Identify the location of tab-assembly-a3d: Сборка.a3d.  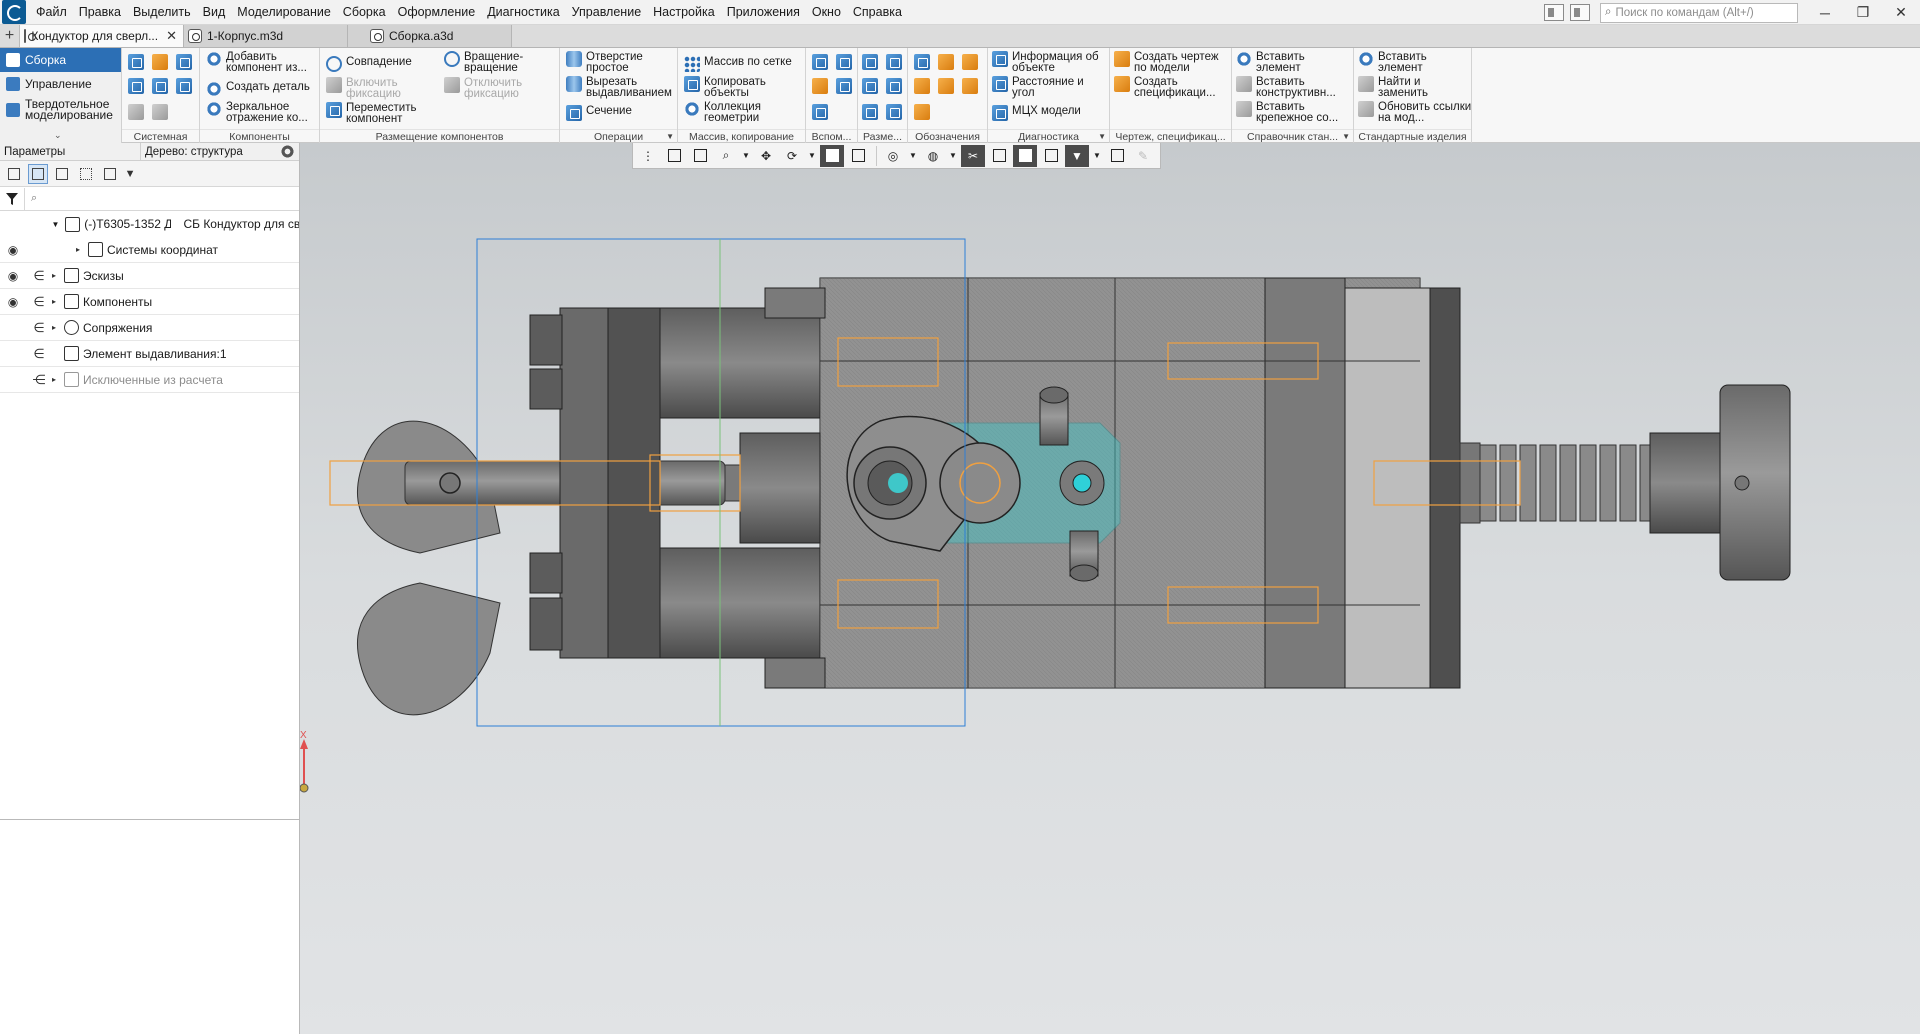
(430, 36).